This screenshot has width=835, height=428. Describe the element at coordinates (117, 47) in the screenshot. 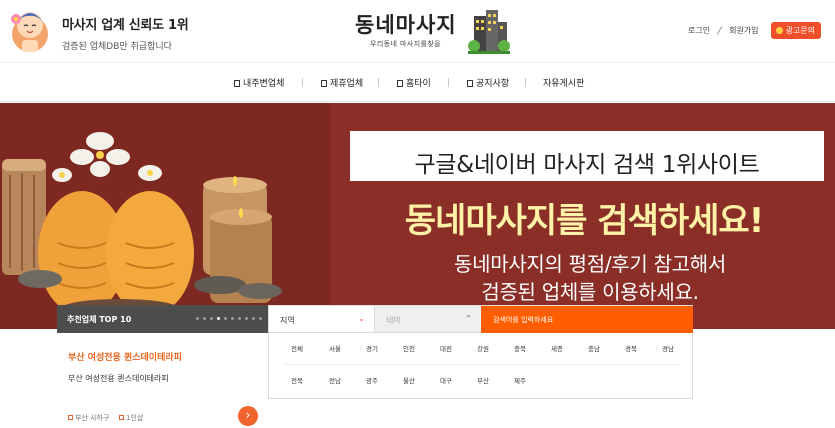

I see `promo-subtitle: 검증된 업체DB만 취급합니다` at that location.